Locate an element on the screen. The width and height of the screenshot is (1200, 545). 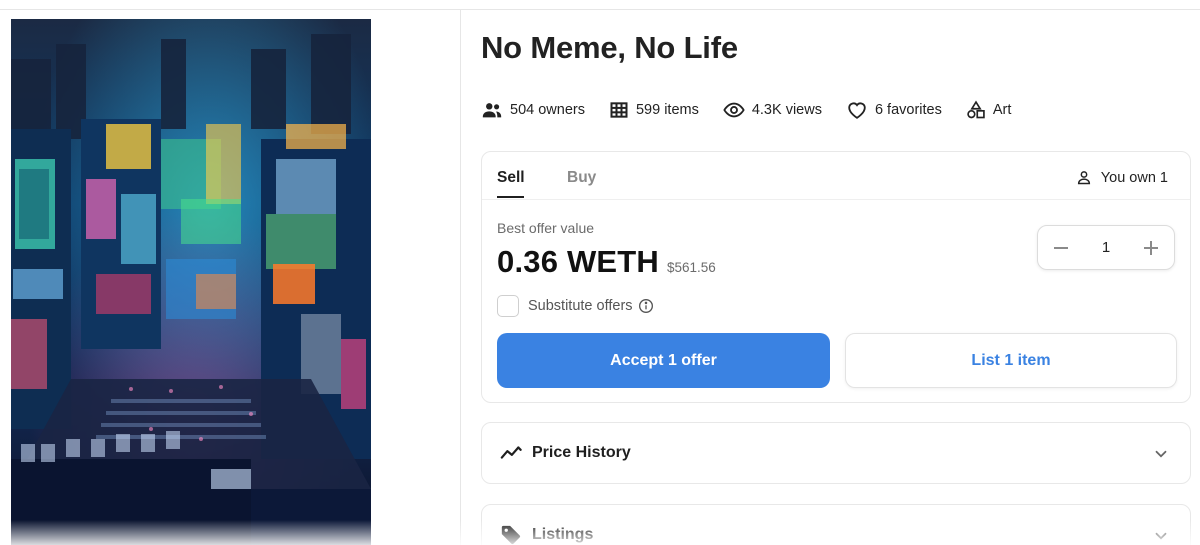
person-icon is located at coordinates (1083, 178).